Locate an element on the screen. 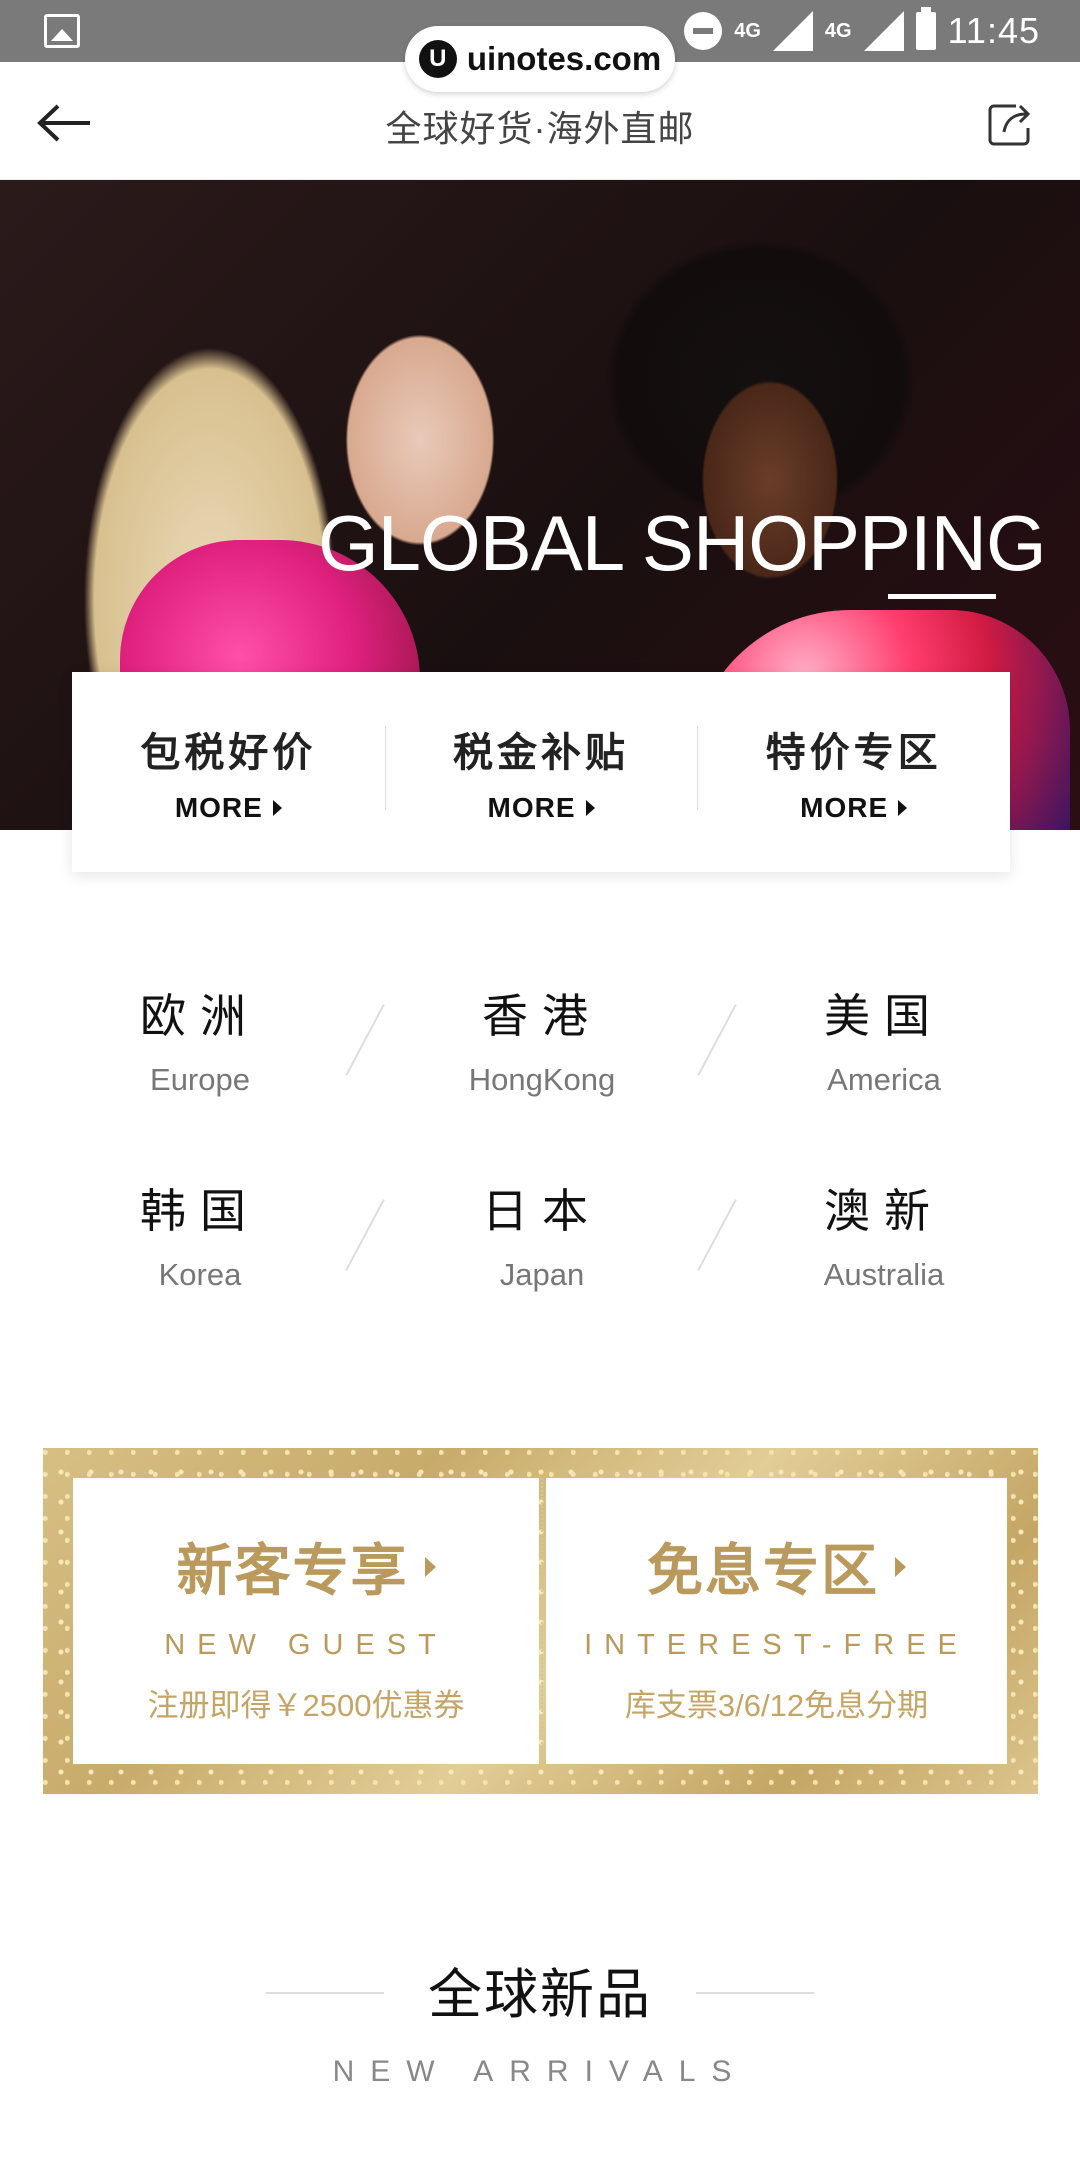  promo-description: 注册即得￥2500优惠券 is located at coordinates (306, 1705).